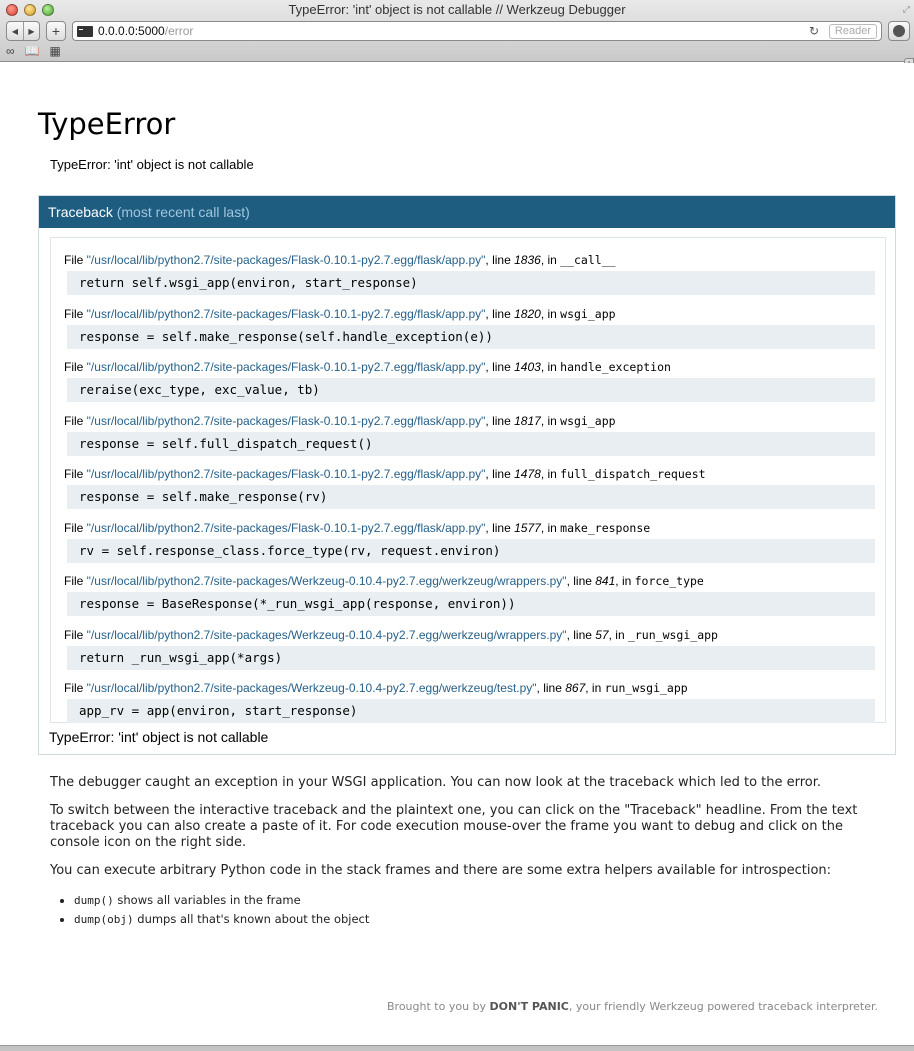 The width and height of the screenshot is (914, 1051). I want to click on frame-source: response = self.make_response(rv), so click(471, 497).